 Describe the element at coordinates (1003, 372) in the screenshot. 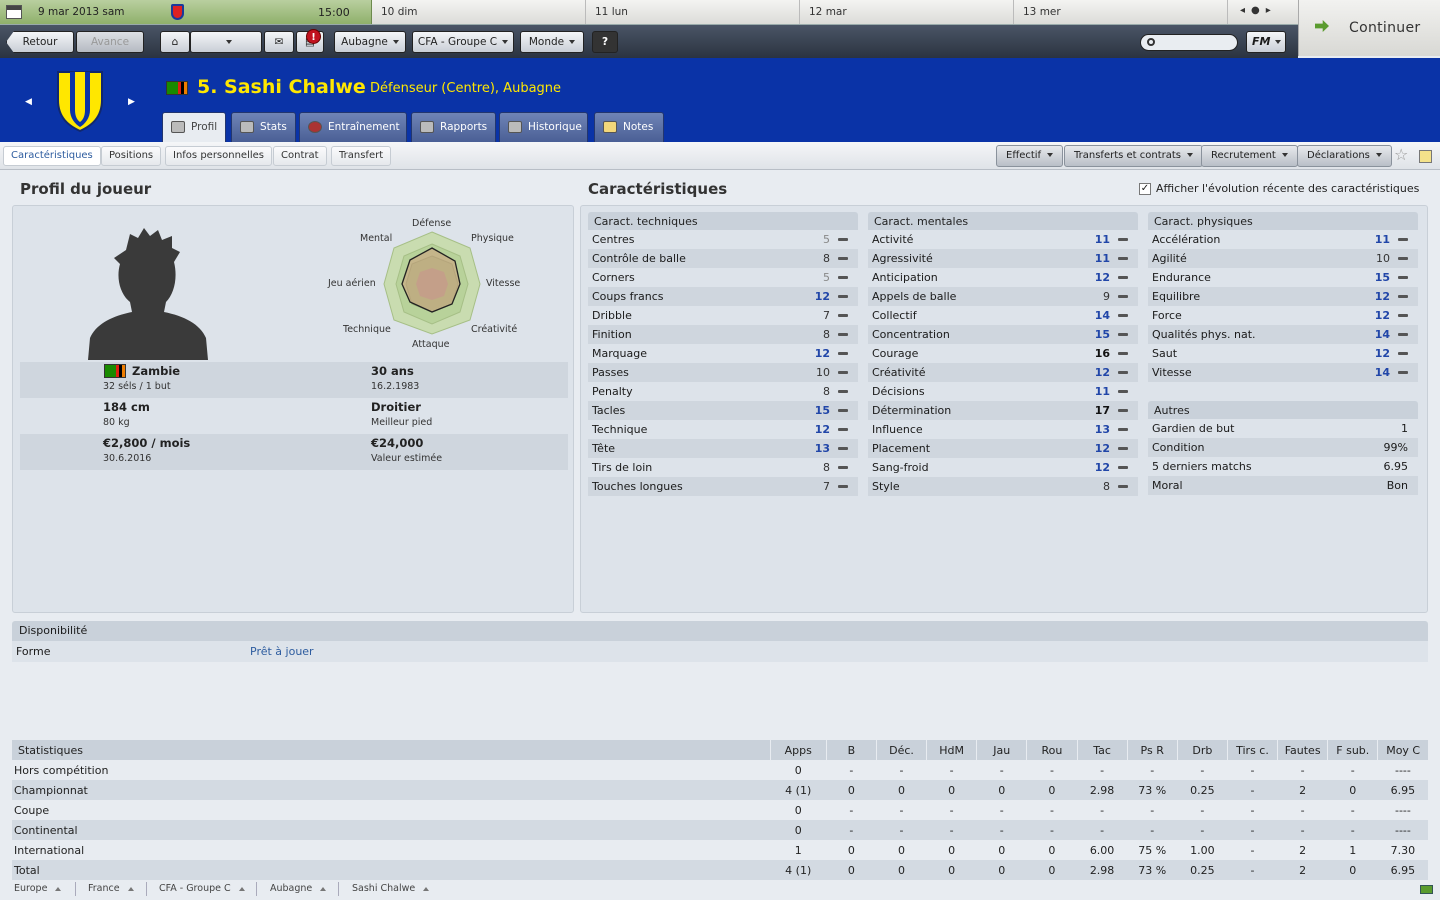

I see `attribute-row: Créativité 12` at that location.